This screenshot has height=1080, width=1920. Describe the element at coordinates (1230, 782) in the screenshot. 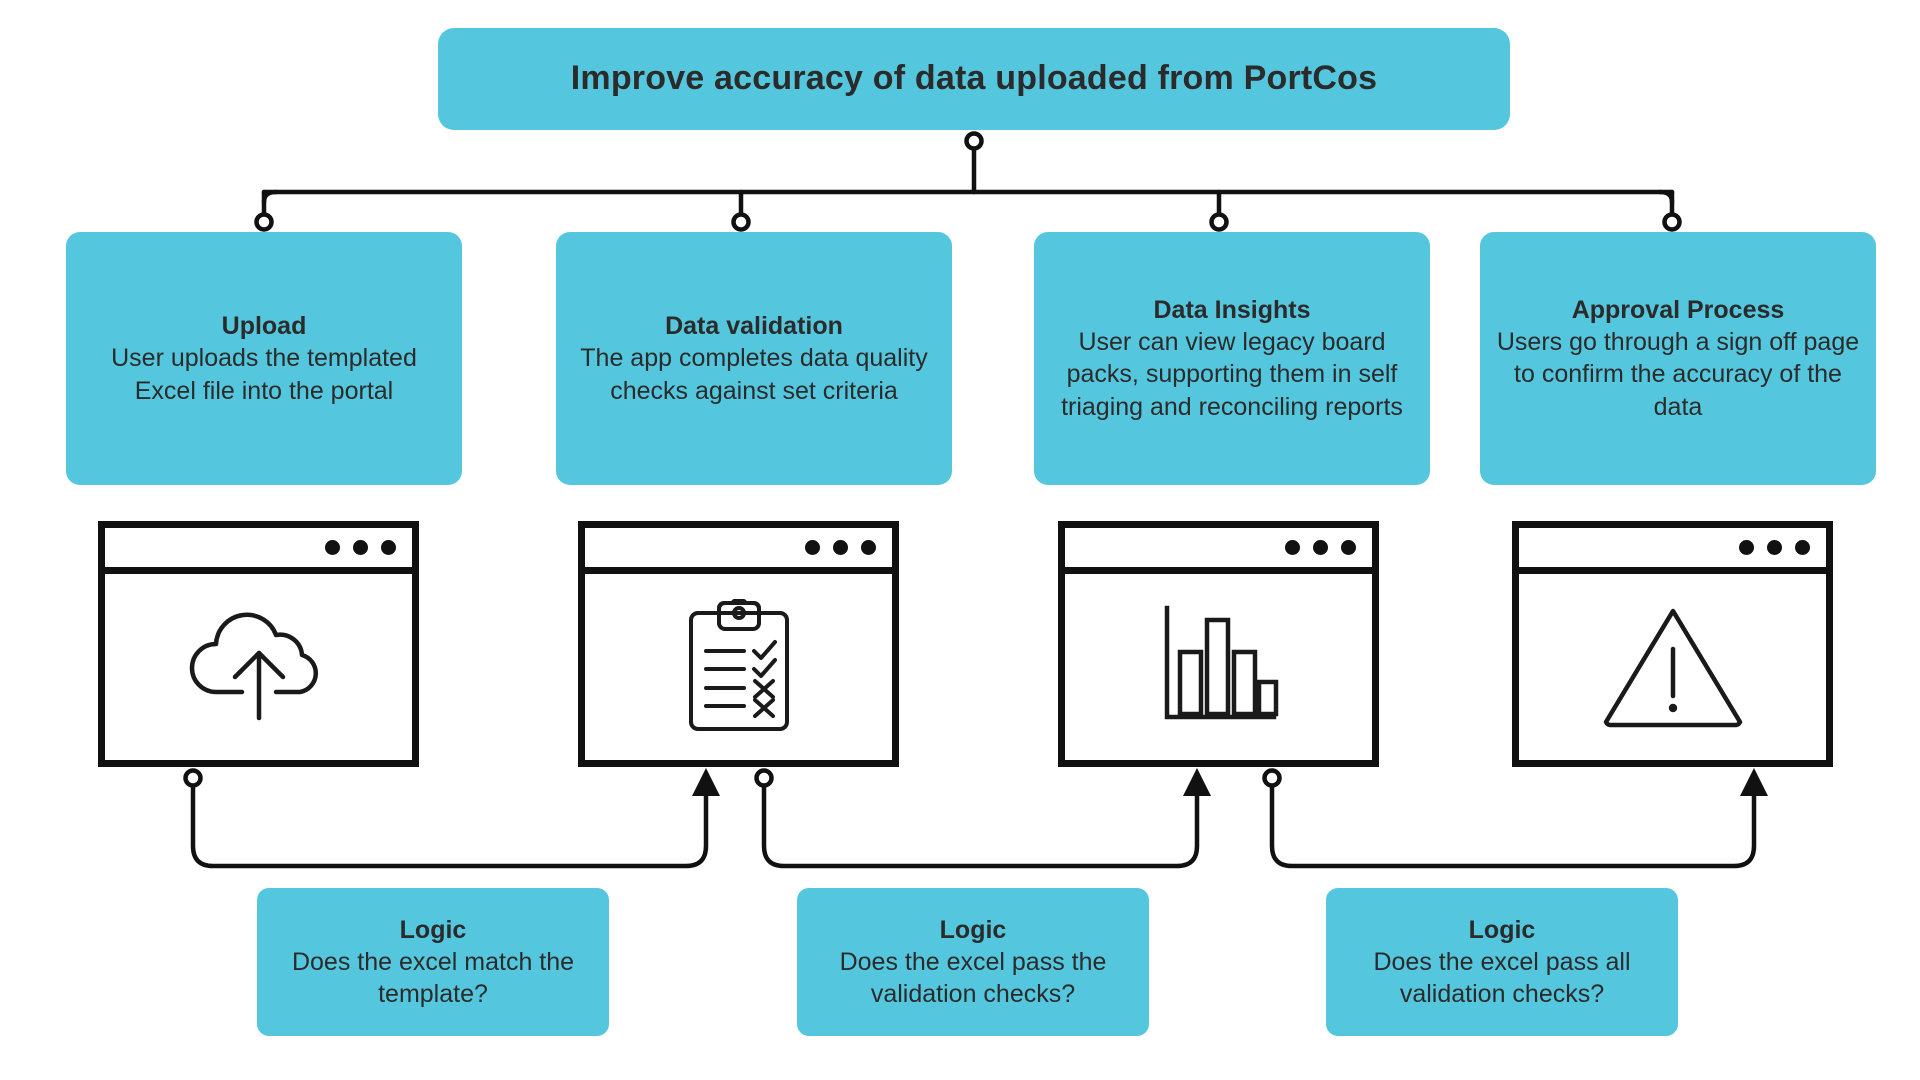

I see `arrowhead-group` at that location.